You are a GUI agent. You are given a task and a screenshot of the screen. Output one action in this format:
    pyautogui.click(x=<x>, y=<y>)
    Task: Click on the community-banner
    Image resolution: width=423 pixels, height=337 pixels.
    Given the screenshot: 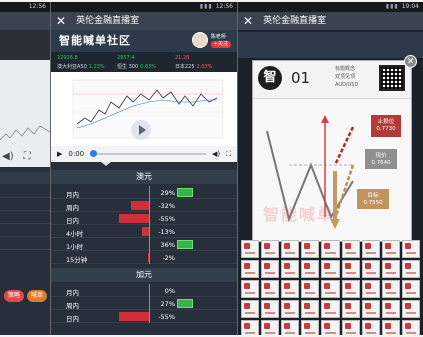 What is the action you would take?
    pyautogui.click(x=330, y=45)
    